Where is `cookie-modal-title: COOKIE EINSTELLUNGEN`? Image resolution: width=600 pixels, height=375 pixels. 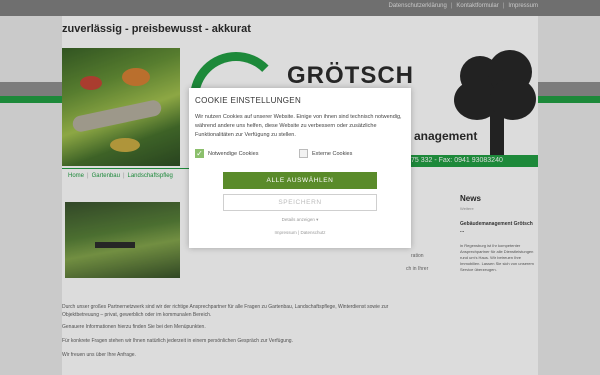 cookie-modal-title: COOKIE EINSTELLUNGEN is located at coordinates (248, 100).